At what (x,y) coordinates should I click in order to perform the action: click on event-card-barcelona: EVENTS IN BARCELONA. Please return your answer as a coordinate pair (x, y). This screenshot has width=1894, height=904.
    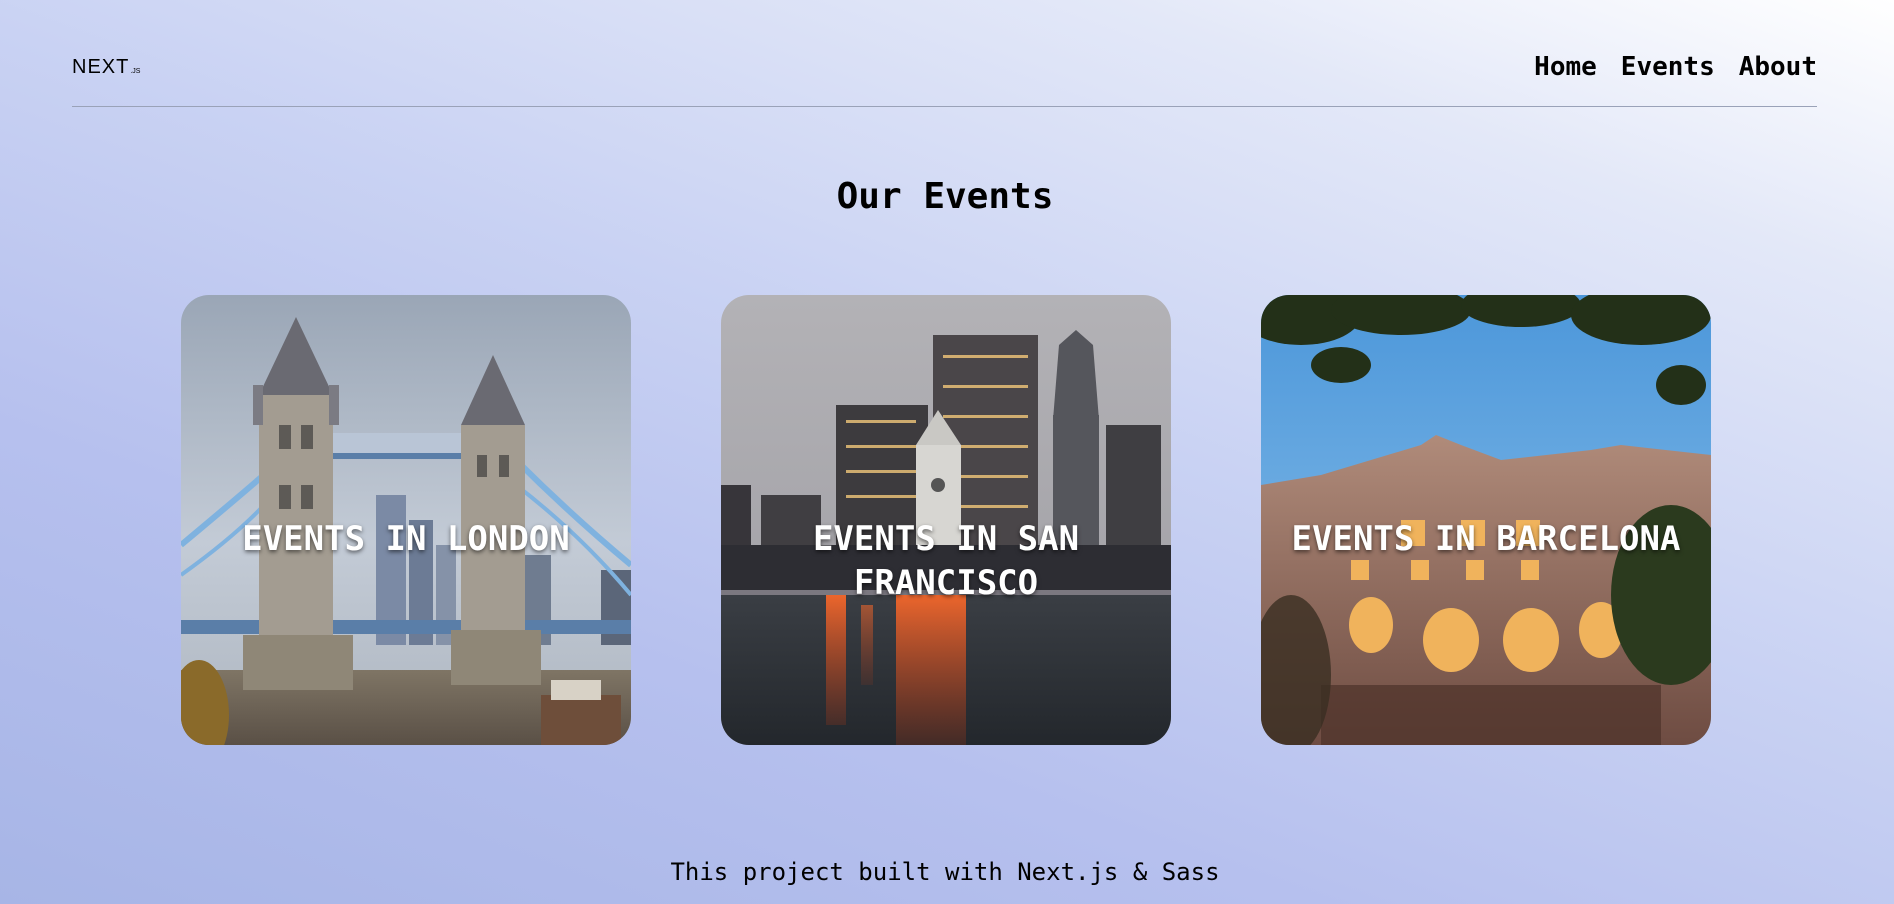
    Looking at the image, I should click on (1486, 520).